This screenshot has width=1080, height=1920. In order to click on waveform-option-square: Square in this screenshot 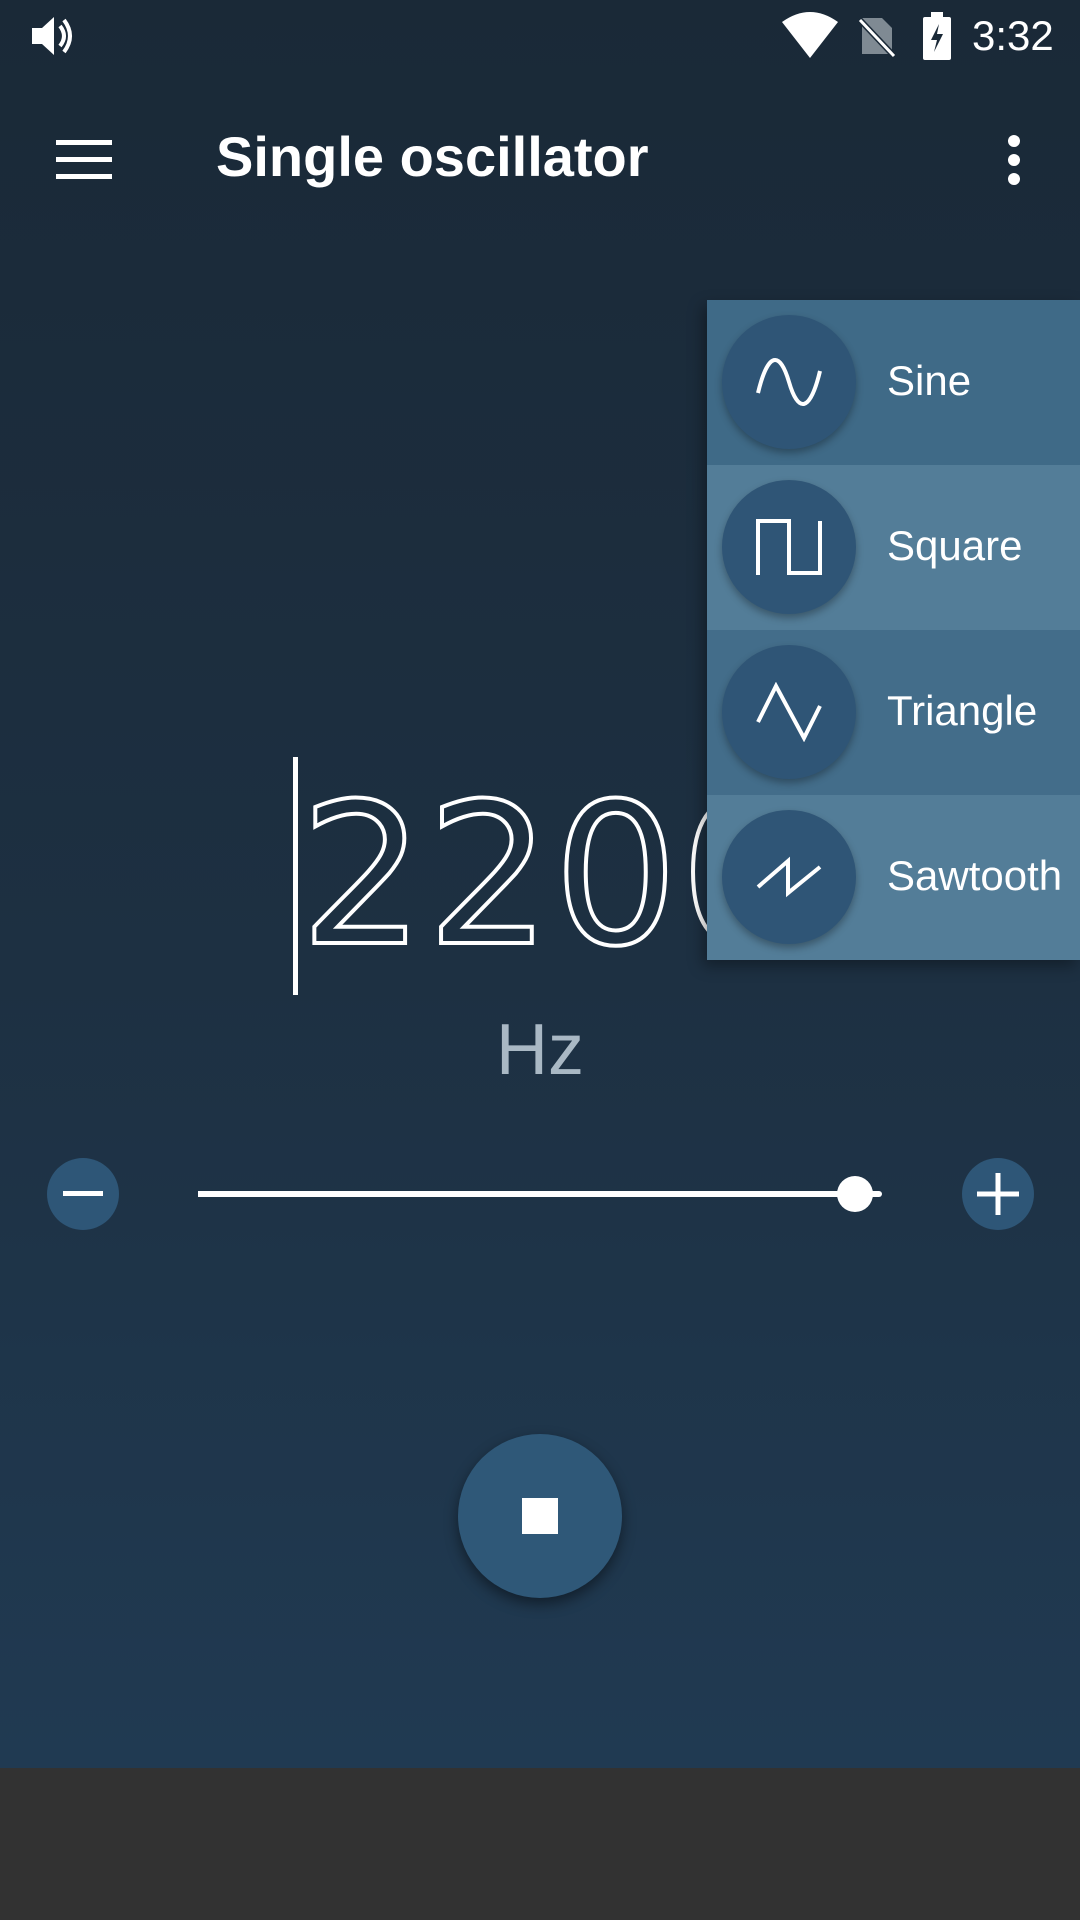, I will do `click(893, 547)`.